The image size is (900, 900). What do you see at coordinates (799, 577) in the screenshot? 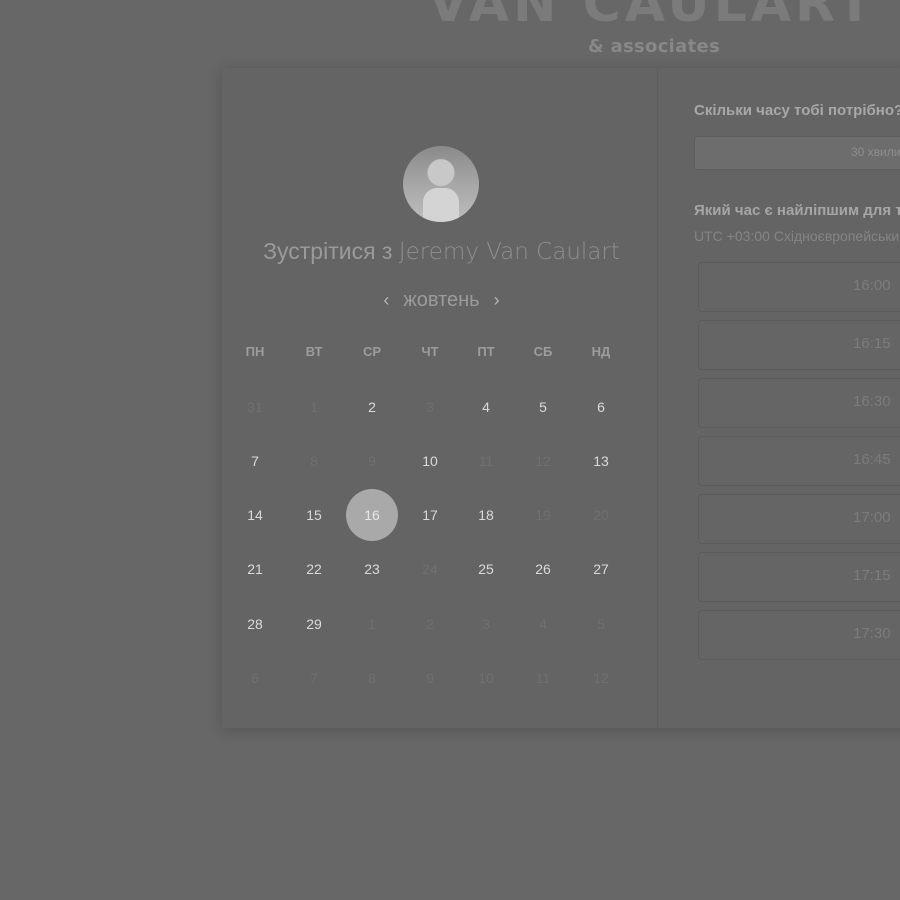
I see `time-slot-button: 17:15` at bounding box center [799, 577].